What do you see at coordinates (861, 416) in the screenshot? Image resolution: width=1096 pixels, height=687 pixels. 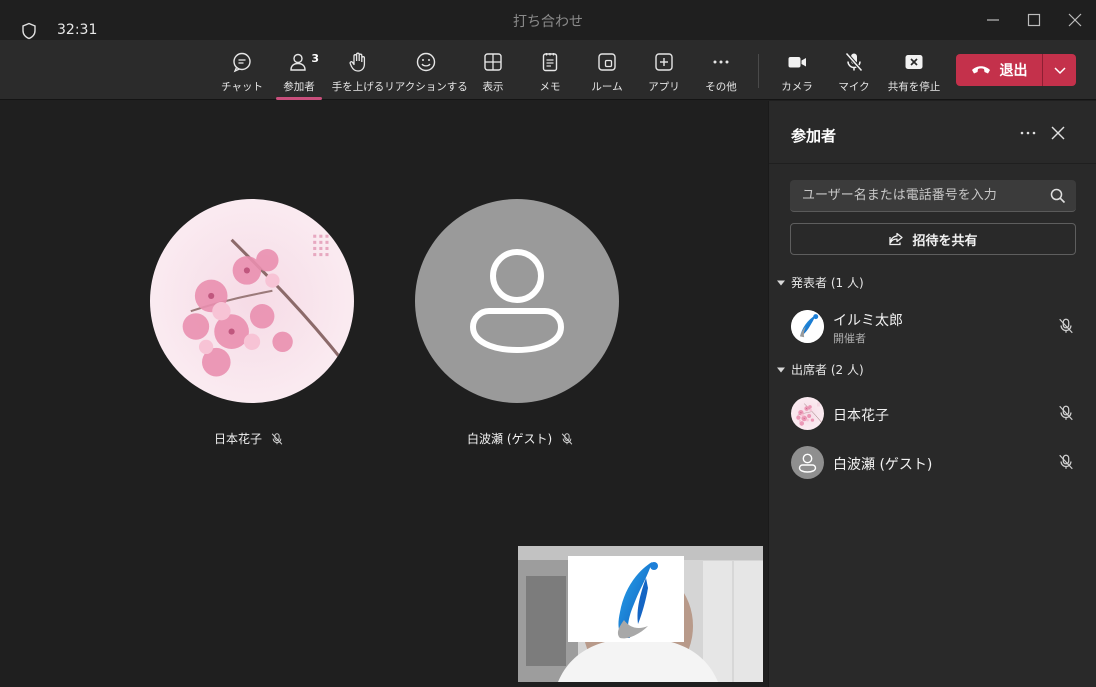 I see `participant-name: 日本花子` at bounding box center [861, 416].